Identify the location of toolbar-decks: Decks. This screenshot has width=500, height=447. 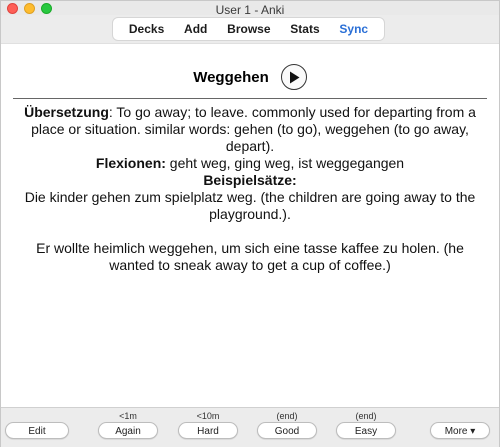
(146, 29).